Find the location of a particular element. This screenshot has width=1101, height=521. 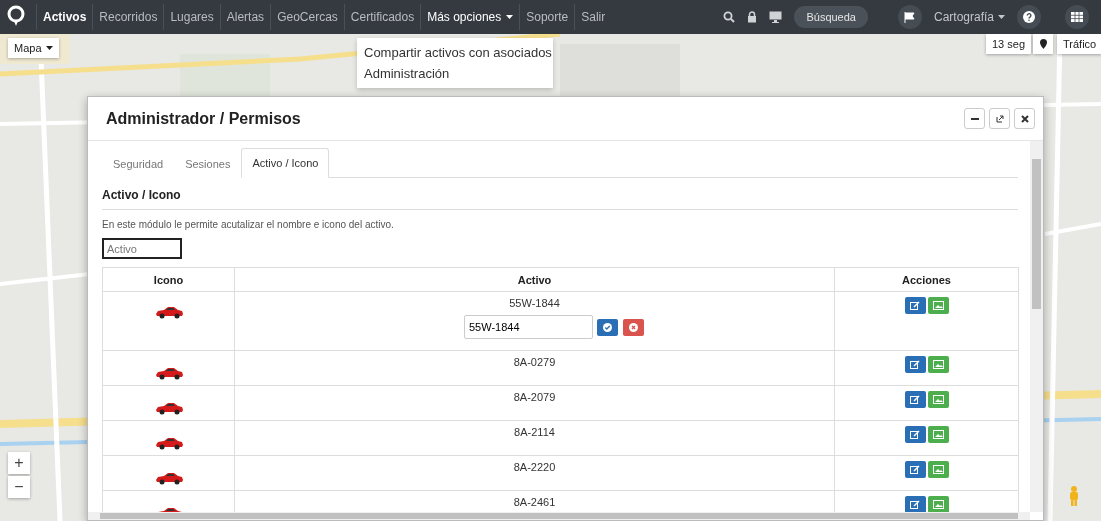

cancel-button is located at coordinates (633, 327).